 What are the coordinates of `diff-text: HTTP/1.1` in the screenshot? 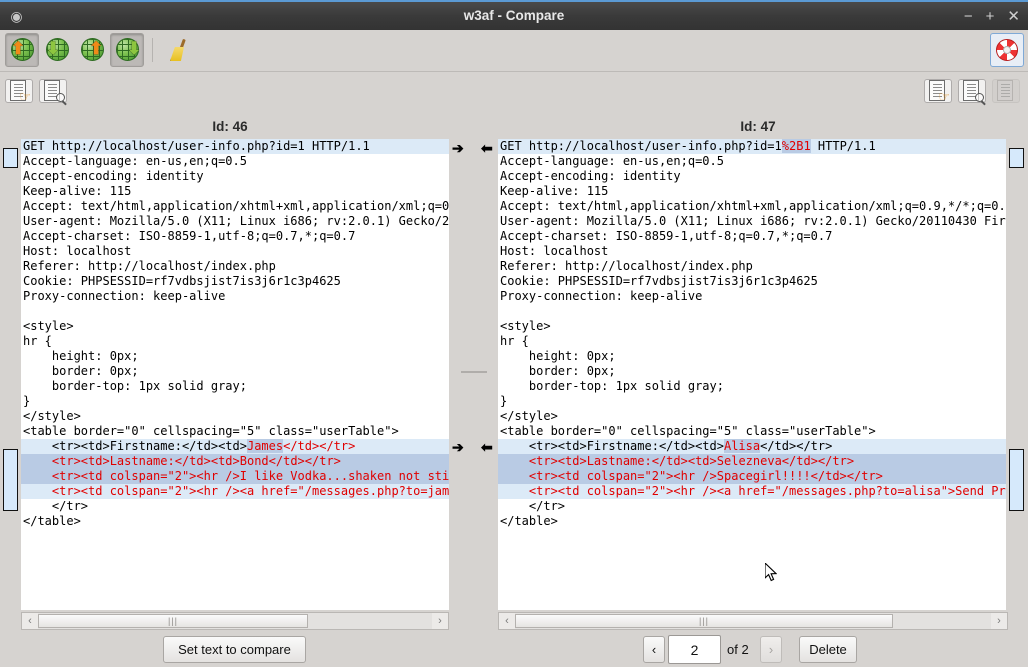 It's located at (843, 146).